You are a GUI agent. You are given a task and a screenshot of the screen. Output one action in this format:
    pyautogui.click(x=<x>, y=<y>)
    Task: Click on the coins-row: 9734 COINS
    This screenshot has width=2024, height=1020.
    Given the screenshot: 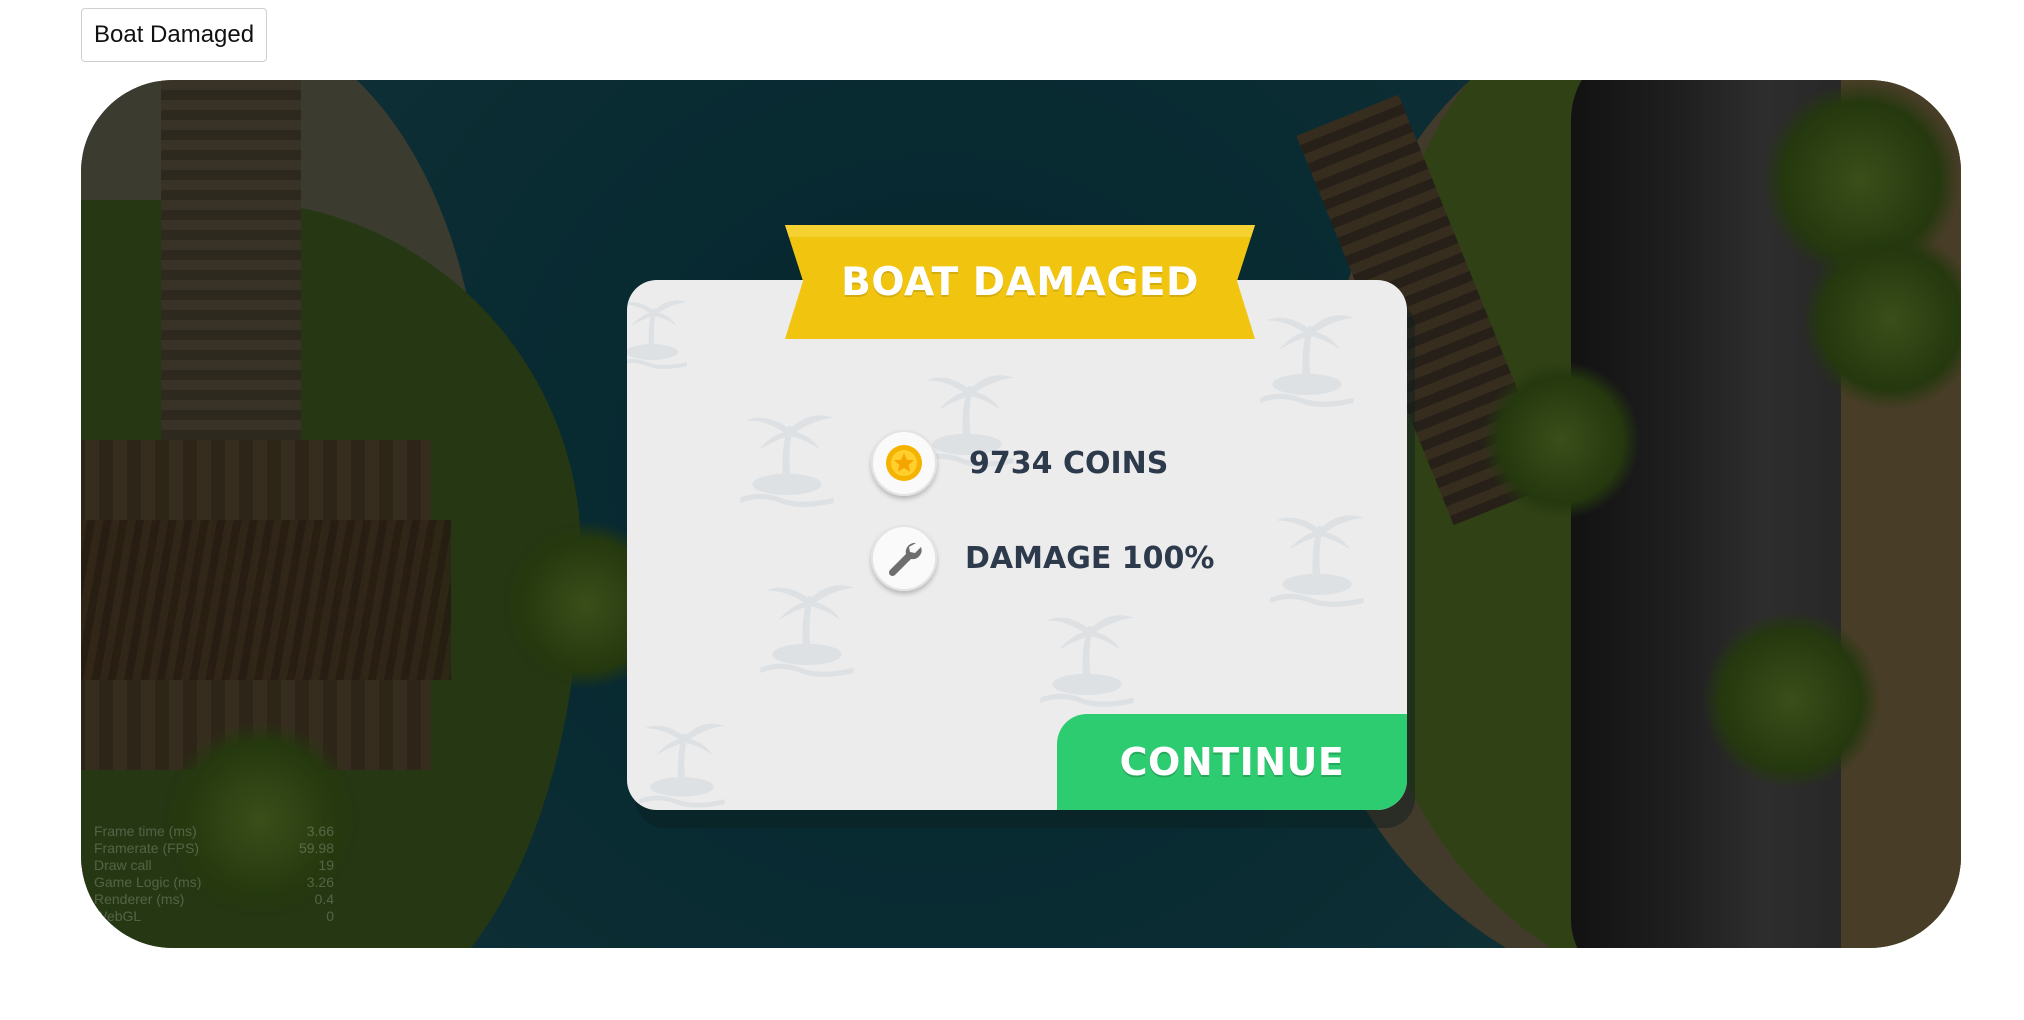 What is the action you would take?
    pyautogui.click(x=1019, y=463)
    